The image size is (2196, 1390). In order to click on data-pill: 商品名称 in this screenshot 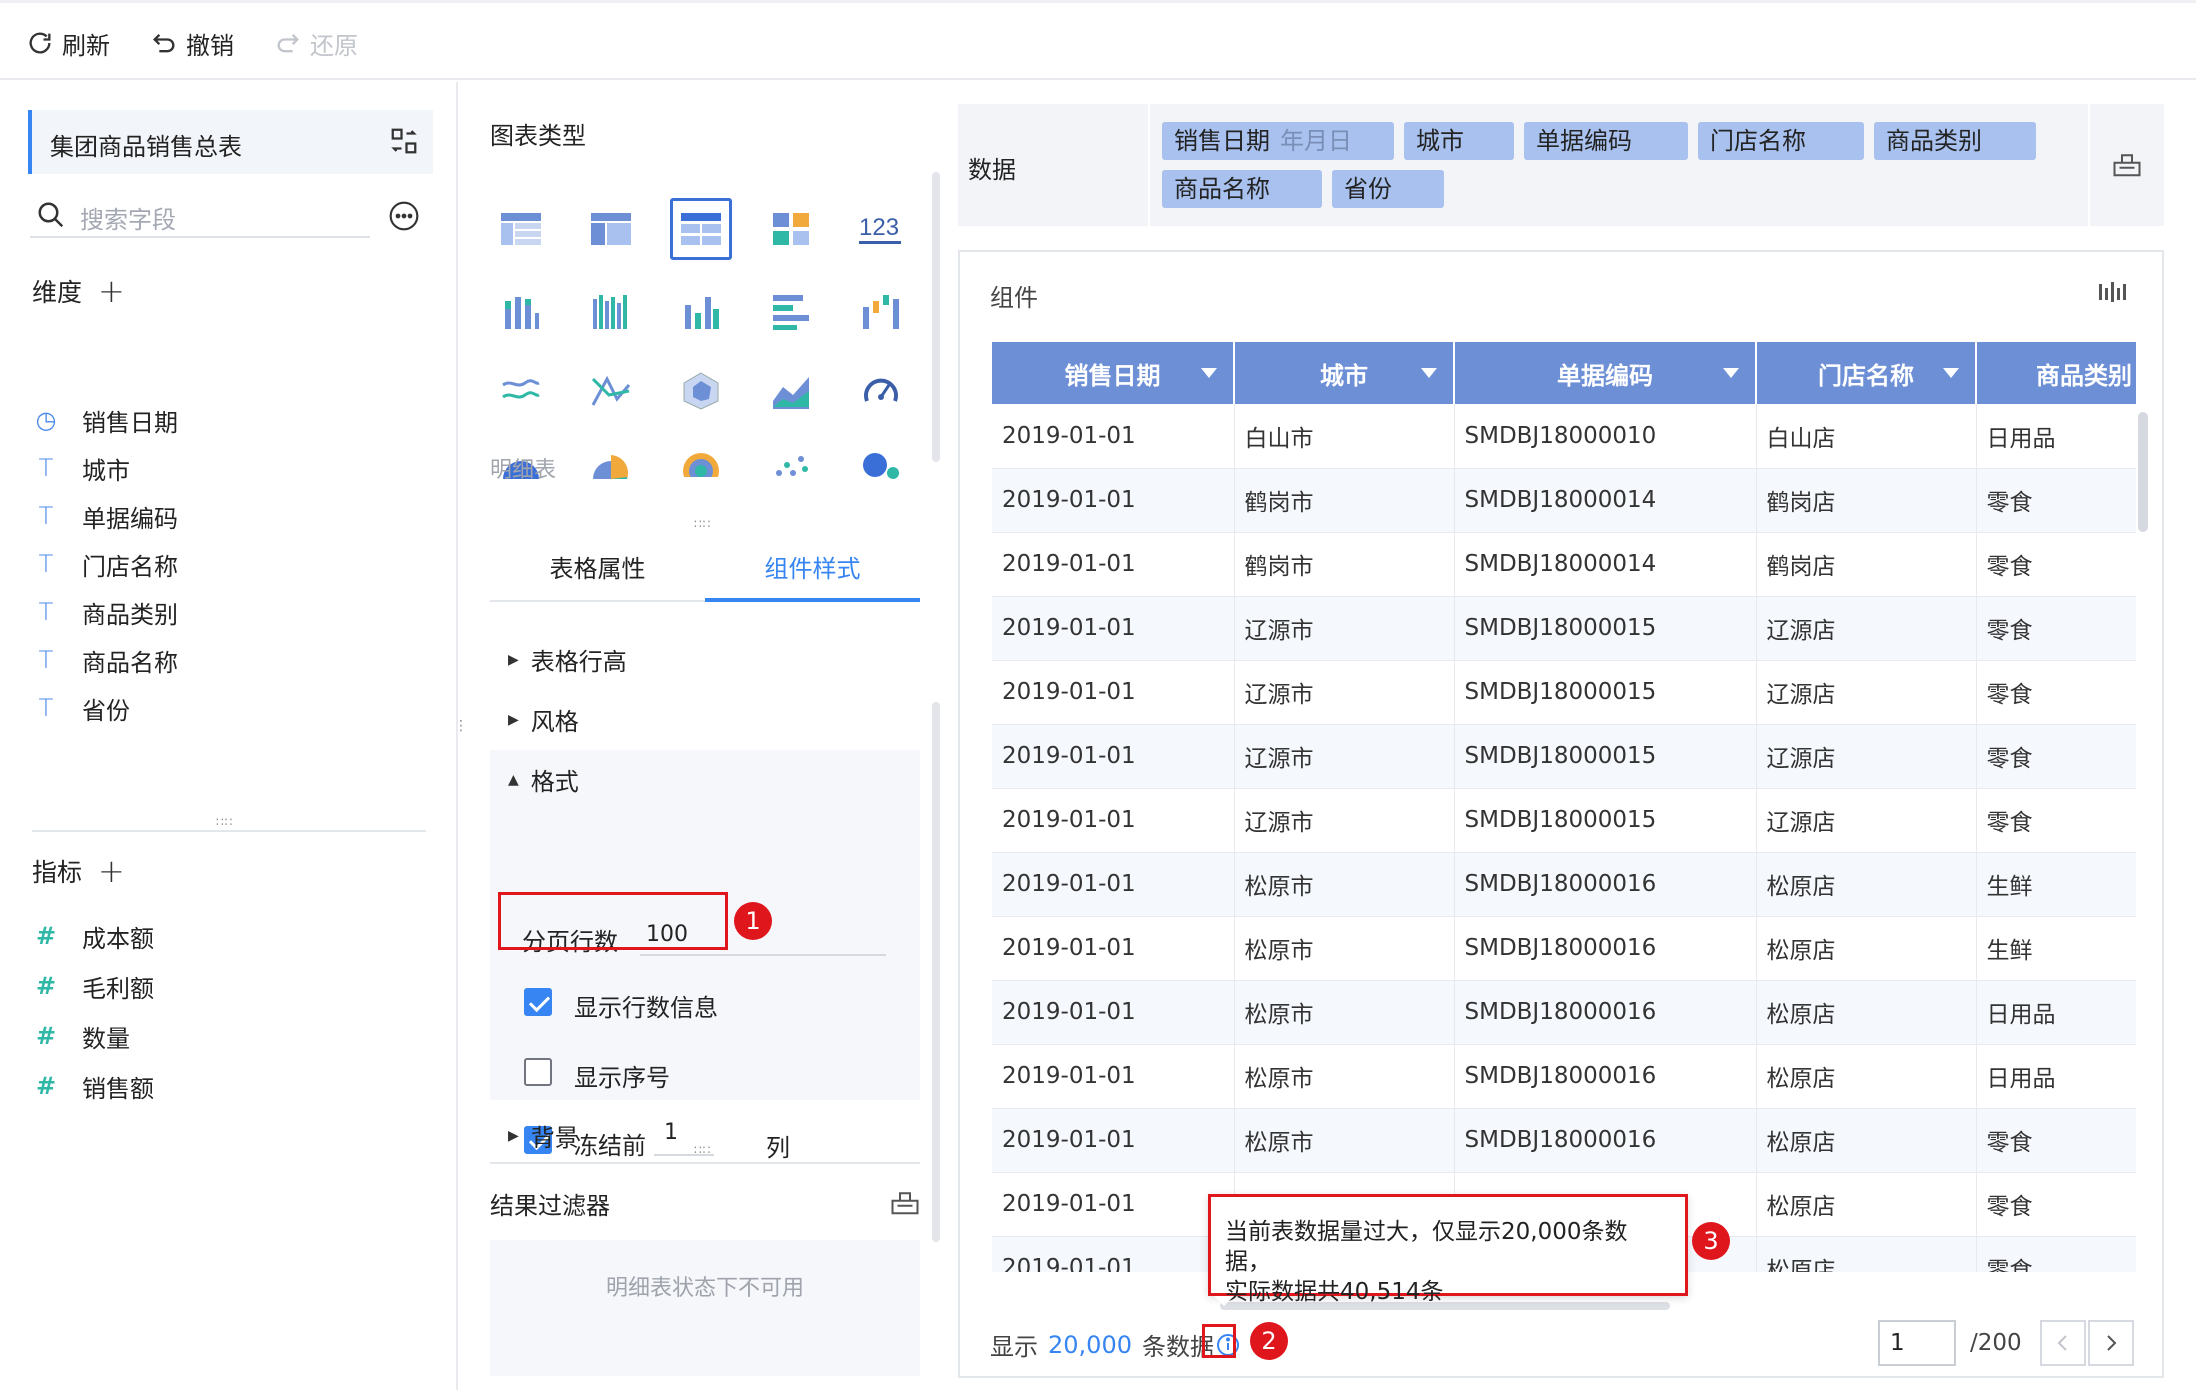, I will do `click(1242, 189)`.